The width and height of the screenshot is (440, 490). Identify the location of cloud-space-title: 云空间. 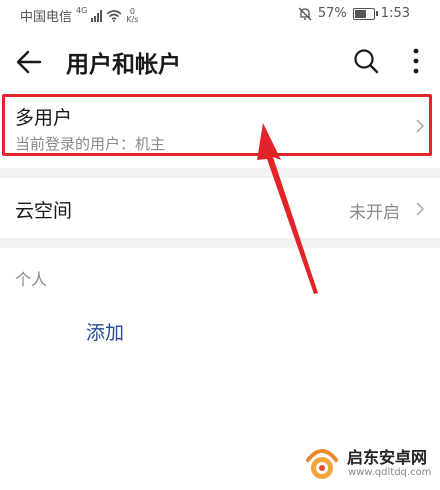
(44, 211).